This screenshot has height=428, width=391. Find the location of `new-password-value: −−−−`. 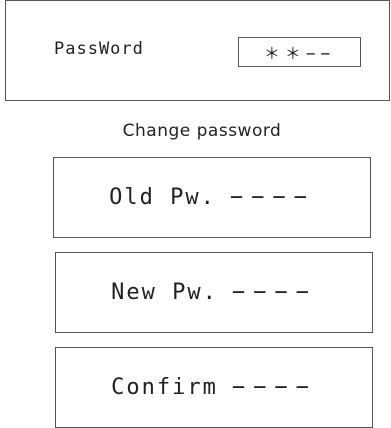

new-password-value: −−−− is located at coordinates (274, 292).